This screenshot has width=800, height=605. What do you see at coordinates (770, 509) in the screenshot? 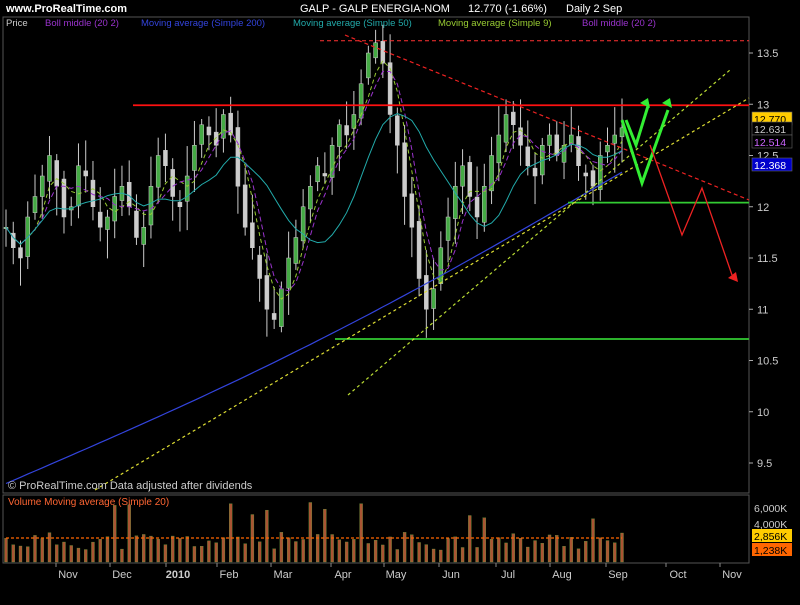
I see `volume-tick-label: 6,000K` at bounding box center [770, 509].